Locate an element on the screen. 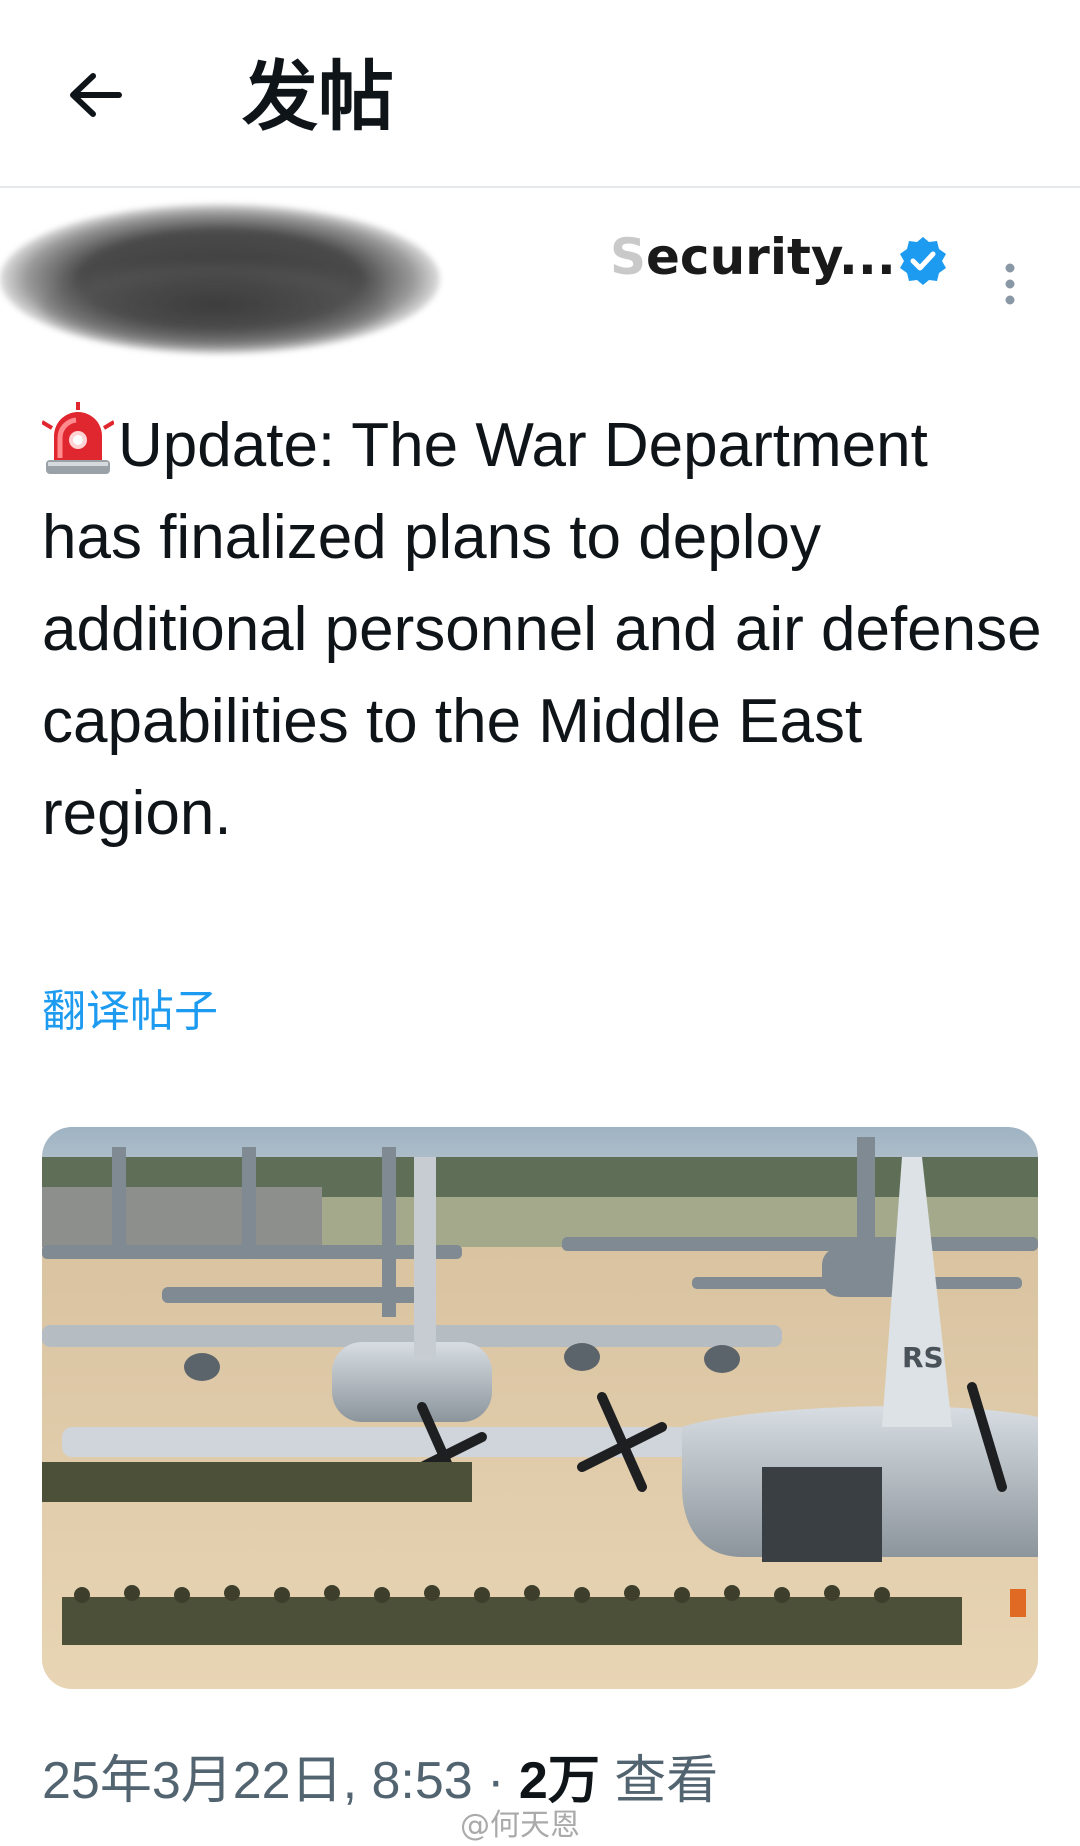  svg-text: RS is located at coordinates (923, 1357).